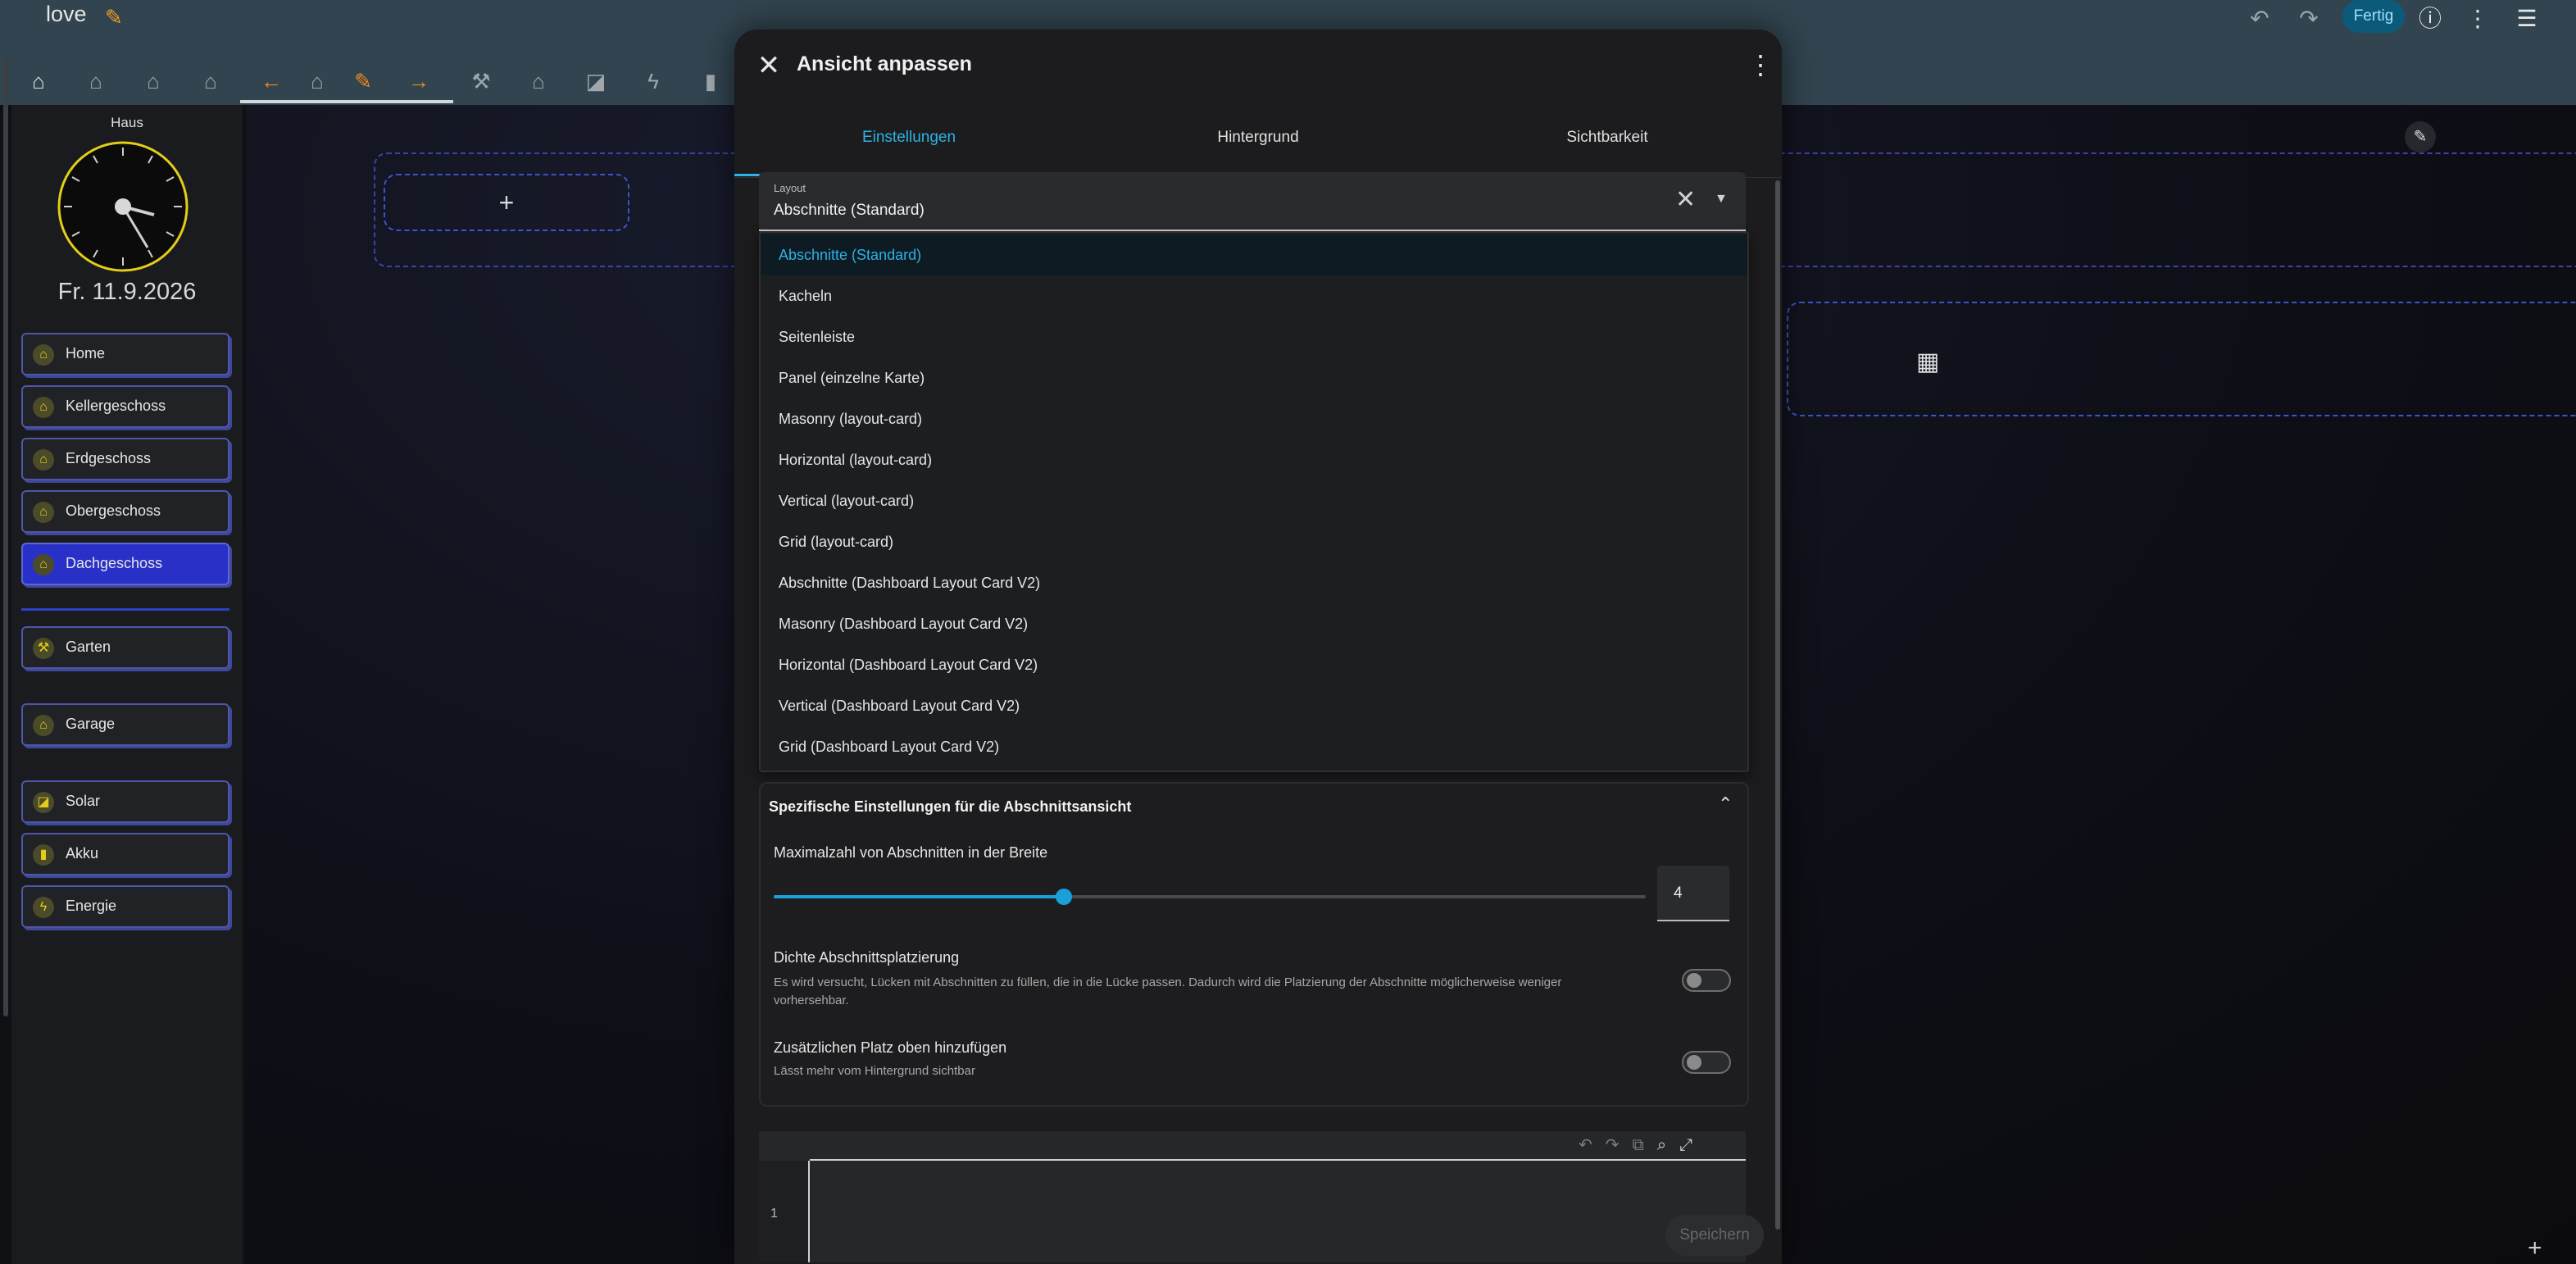  What do you see at coordinates (1706, 1062) in the screenshot?
I see `top-margin-toggle` at bounding box center [1706, 1062].